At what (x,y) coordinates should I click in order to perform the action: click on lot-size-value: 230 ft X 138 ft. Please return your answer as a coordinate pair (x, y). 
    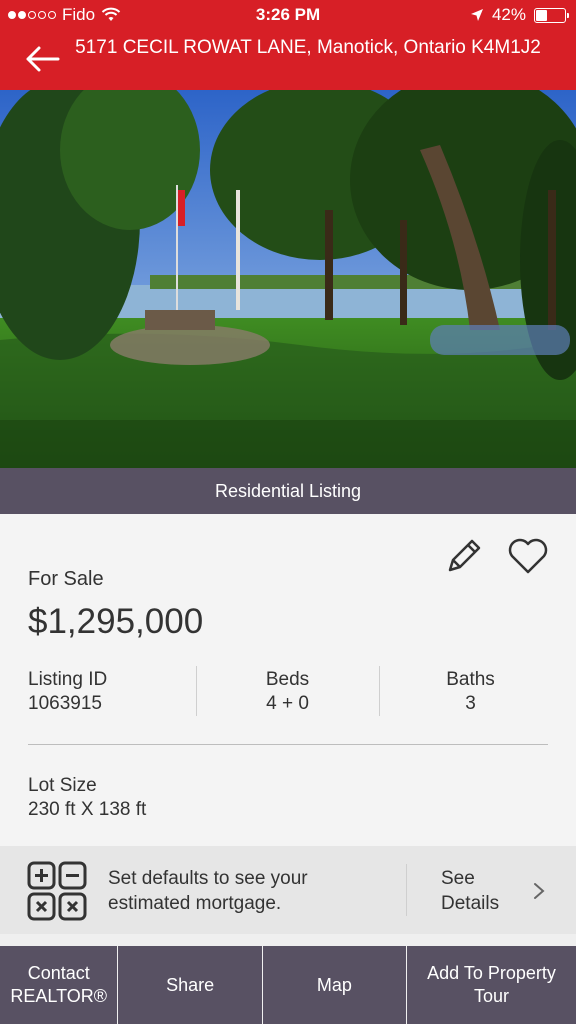
    Looking at the image, I should click on (87, 809).